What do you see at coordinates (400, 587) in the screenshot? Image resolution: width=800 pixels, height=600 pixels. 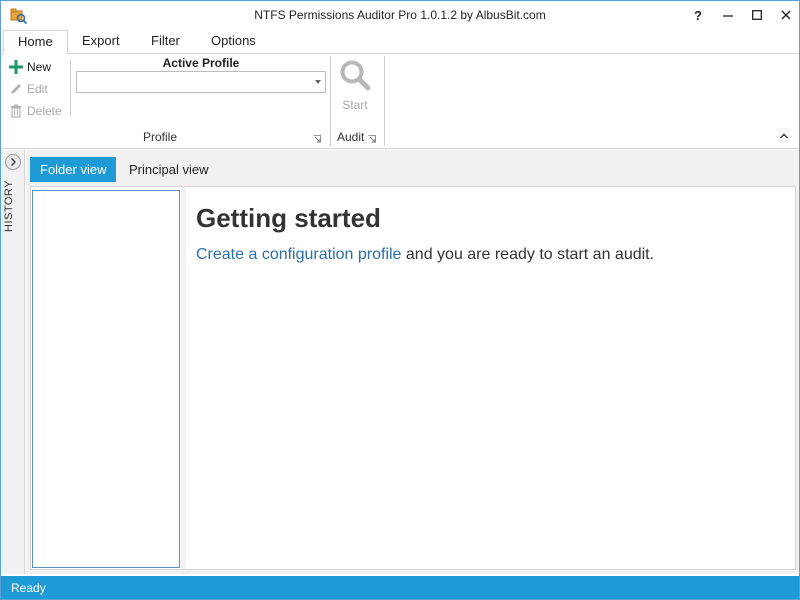 I see `status-bar: Ready` at bounding box center [400, 587].